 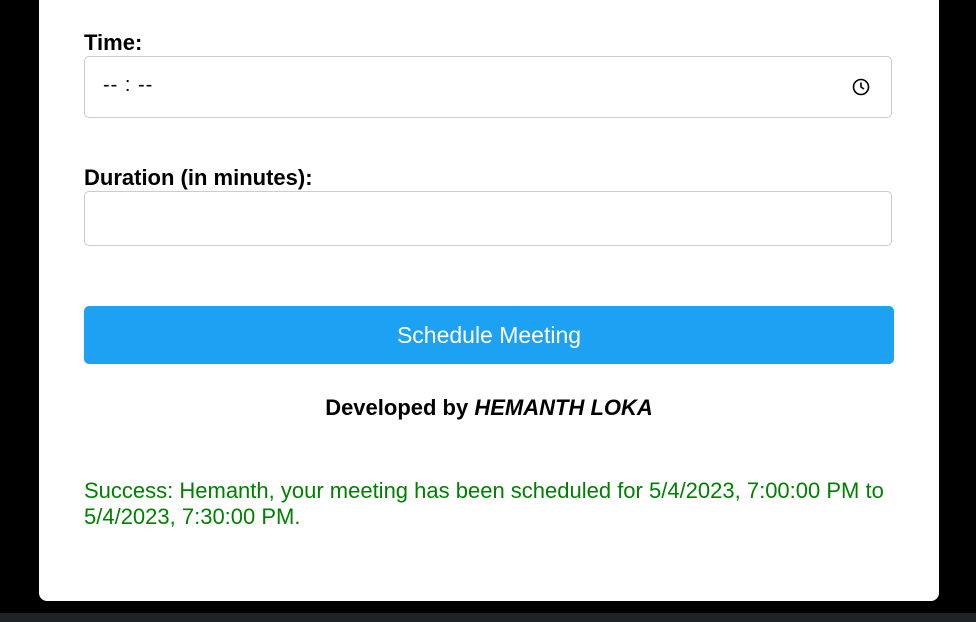 What do you see at coordinates (489, 335) in the screenshot?
I see `schedule-meeting-button: Schedule Meeting` at bounding box center [489, 335].